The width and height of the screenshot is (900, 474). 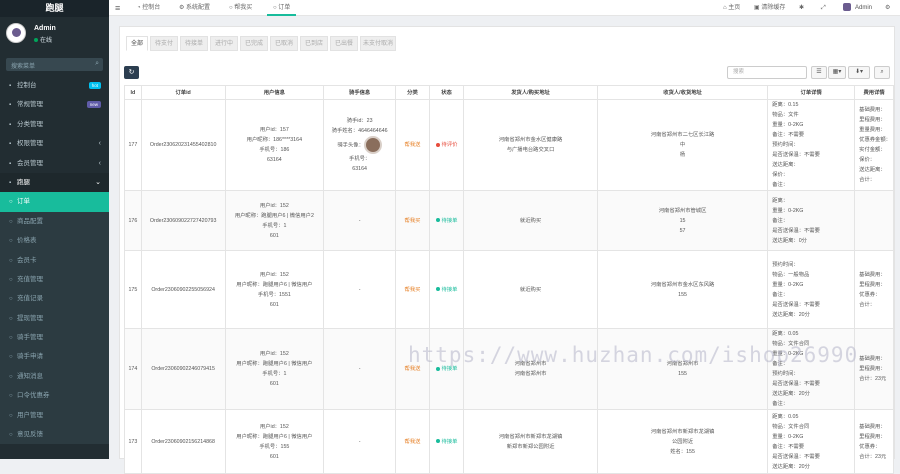 What do you see at coordinates (350, 145) in the screenshot?
I see `cell-text: 骑手头像：` at bounding box center [350, 145].